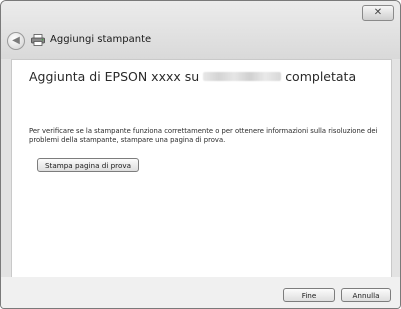  Describe the element at coordinates (309, 295) in the screenshot. I see `finish-button: Fine` at that location.